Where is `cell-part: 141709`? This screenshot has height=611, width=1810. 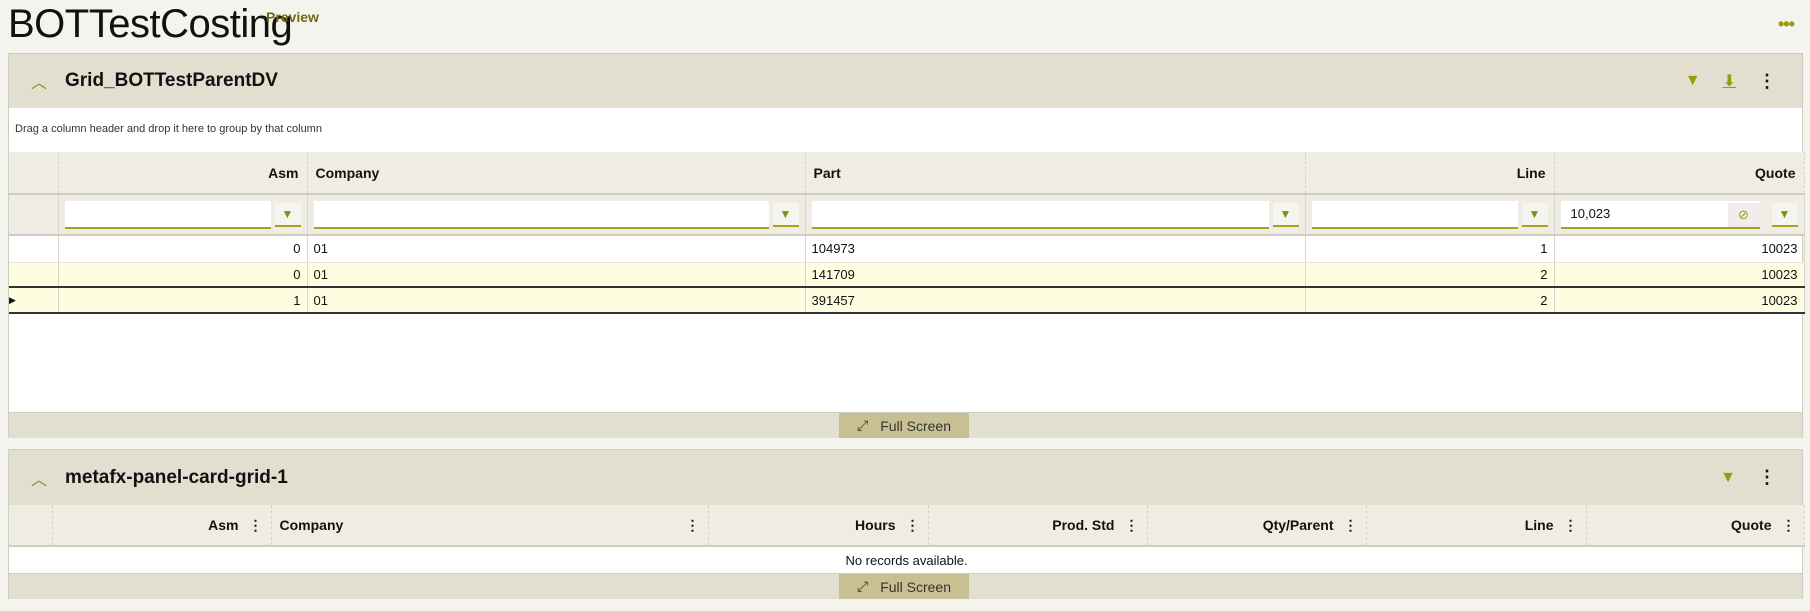
cell-part: 141709 is located at coordinates (1055, 275).